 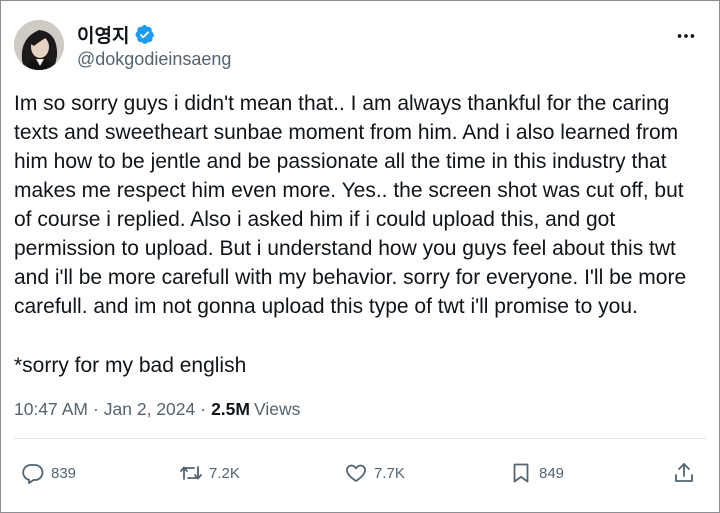 What do you see at coordinates (521, 473) in the screenshot?
I see `bookmark-icon` at bounding box center [521, 473].